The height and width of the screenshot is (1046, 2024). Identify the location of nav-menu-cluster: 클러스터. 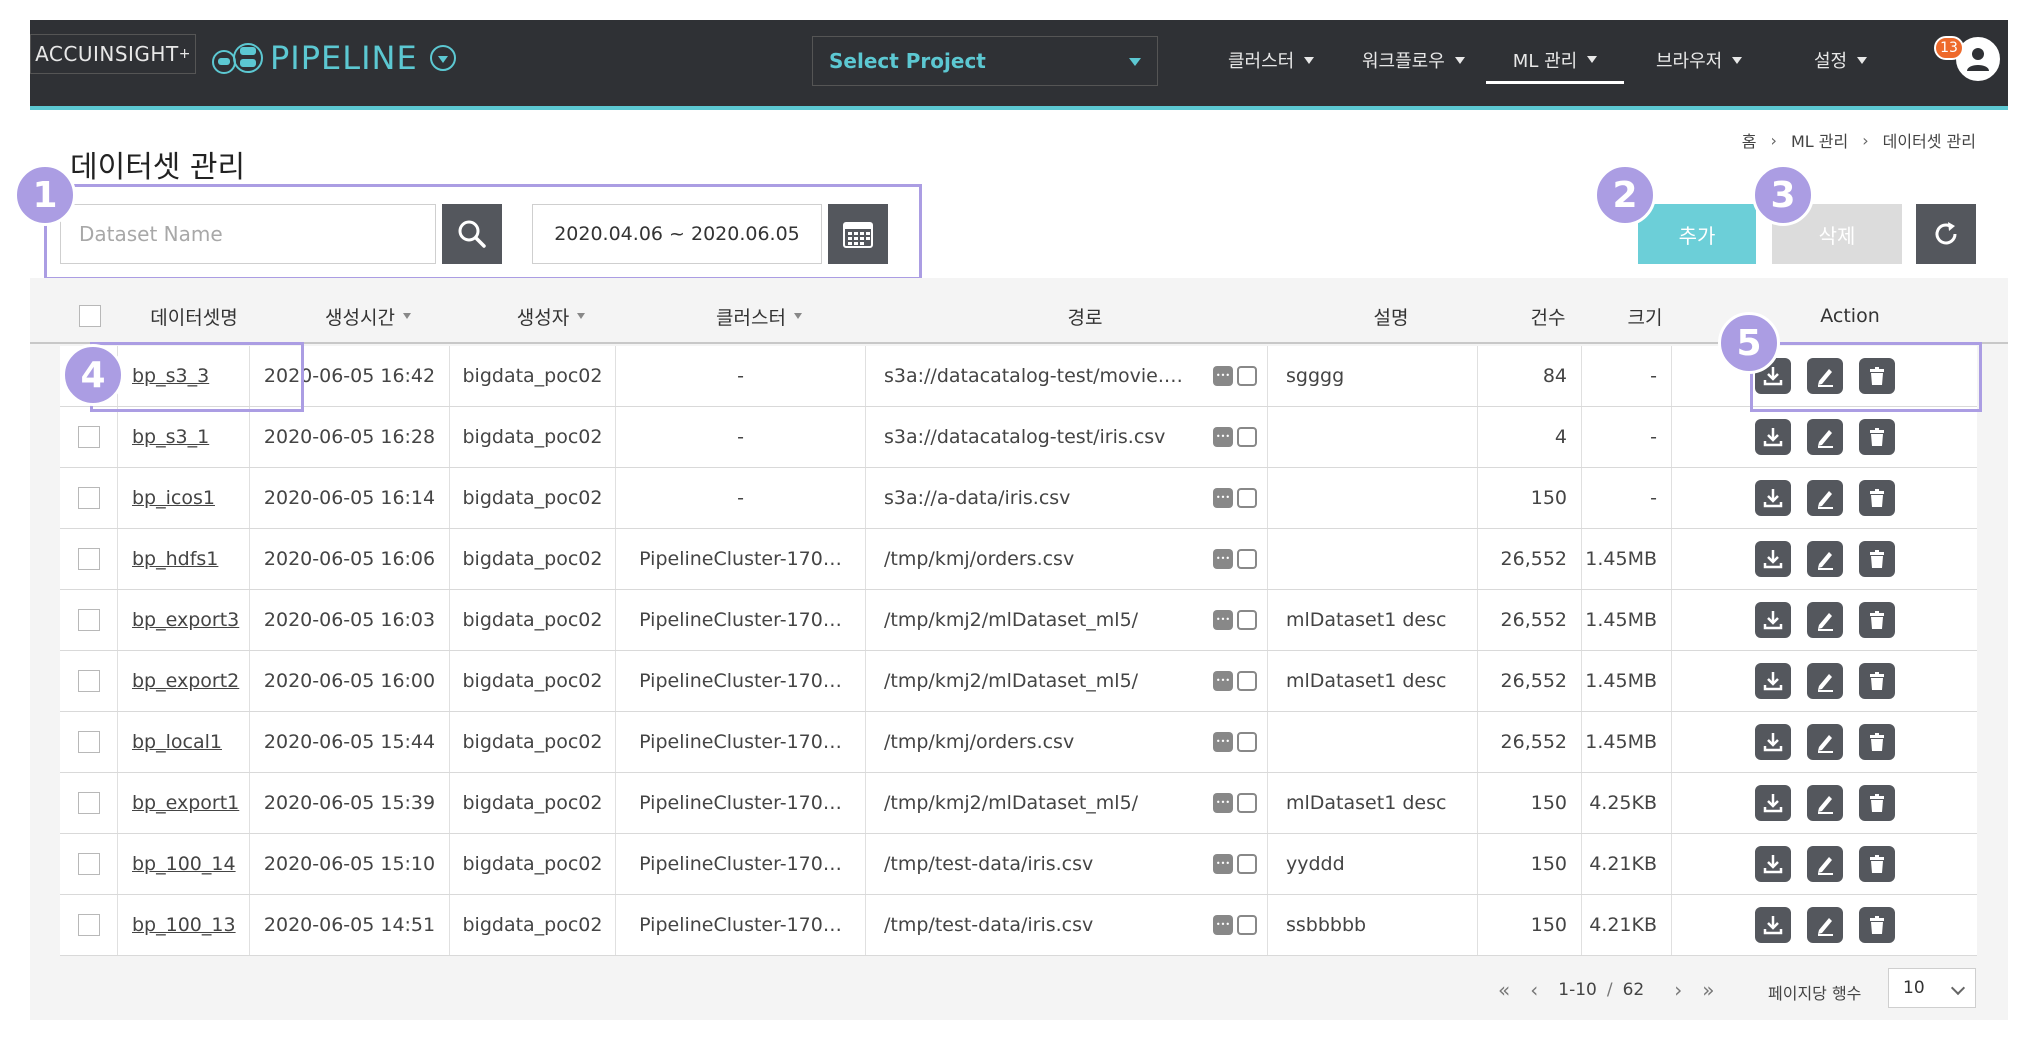
(1271, 60).